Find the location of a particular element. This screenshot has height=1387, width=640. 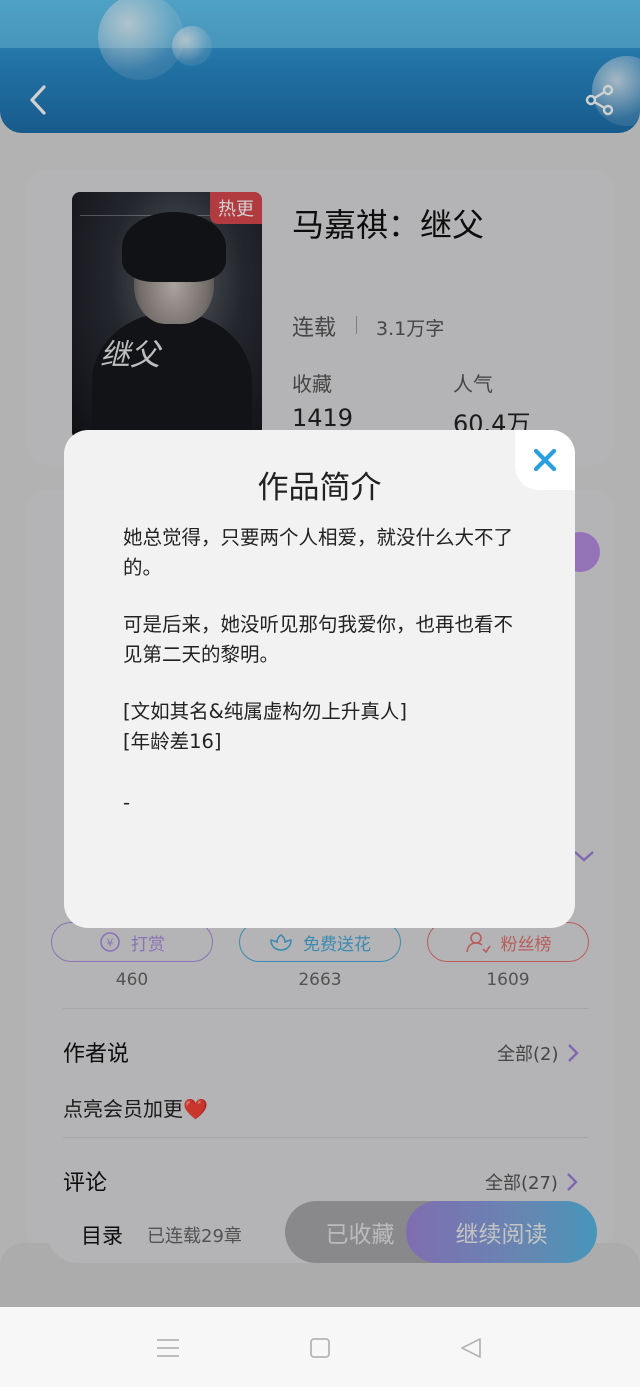

synopsis-paragraph: 可是后来，她没听见那句我爱你，也再也看不见第二天的黎明。 is located at coordinates (318, 639).